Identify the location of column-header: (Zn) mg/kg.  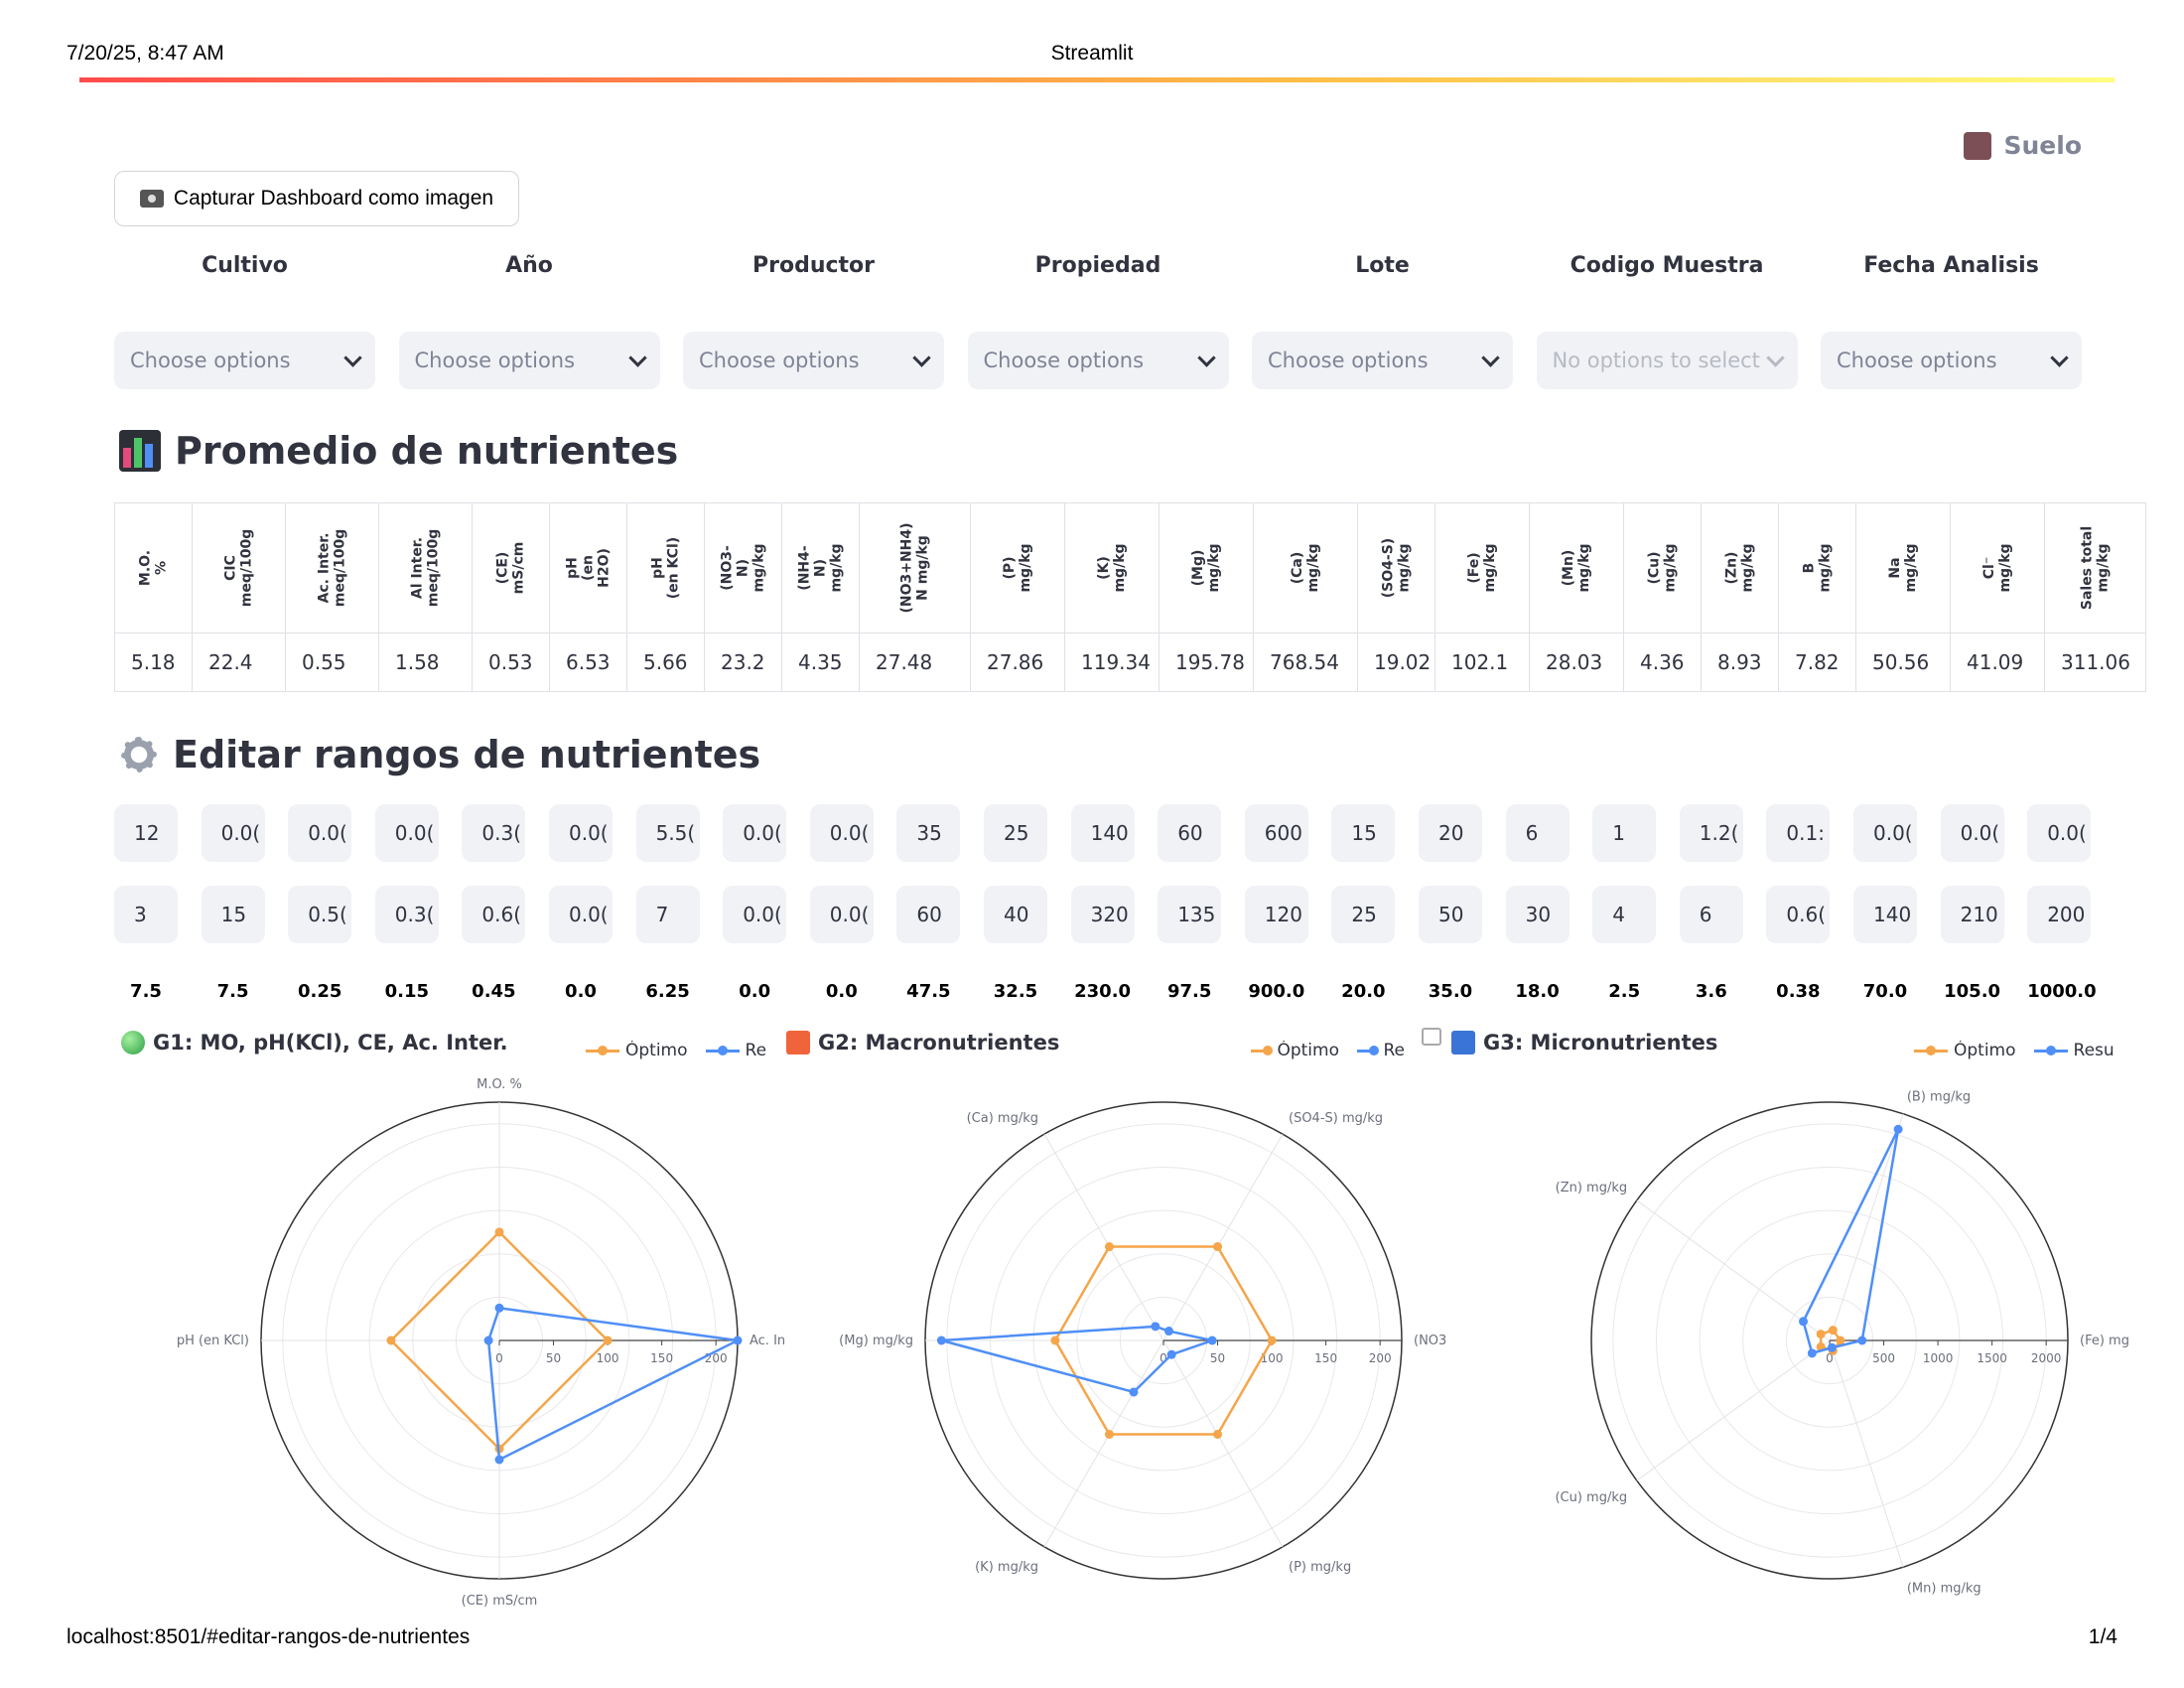
(1740, 567).